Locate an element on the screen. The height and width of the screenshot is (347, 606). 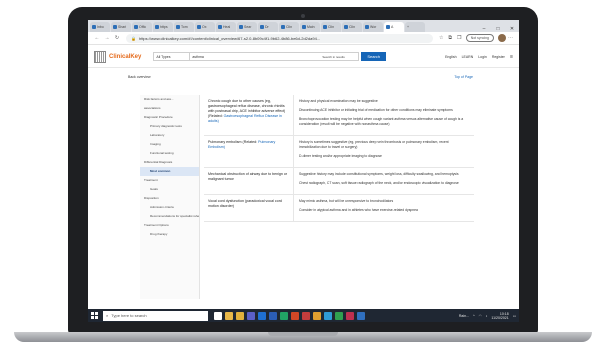
taskbar-search-input: ⌕ Type here to search is located at coordinates (155, 315).